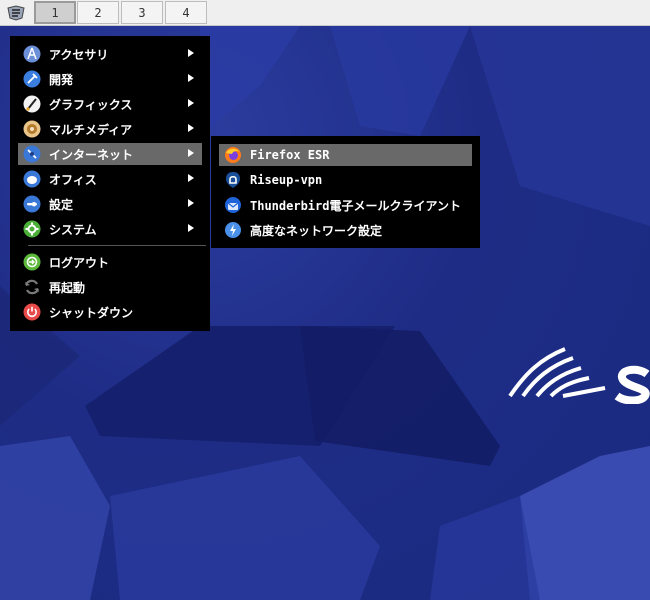  I want to click on menu-item-label: インターネット, so click(91, 154).